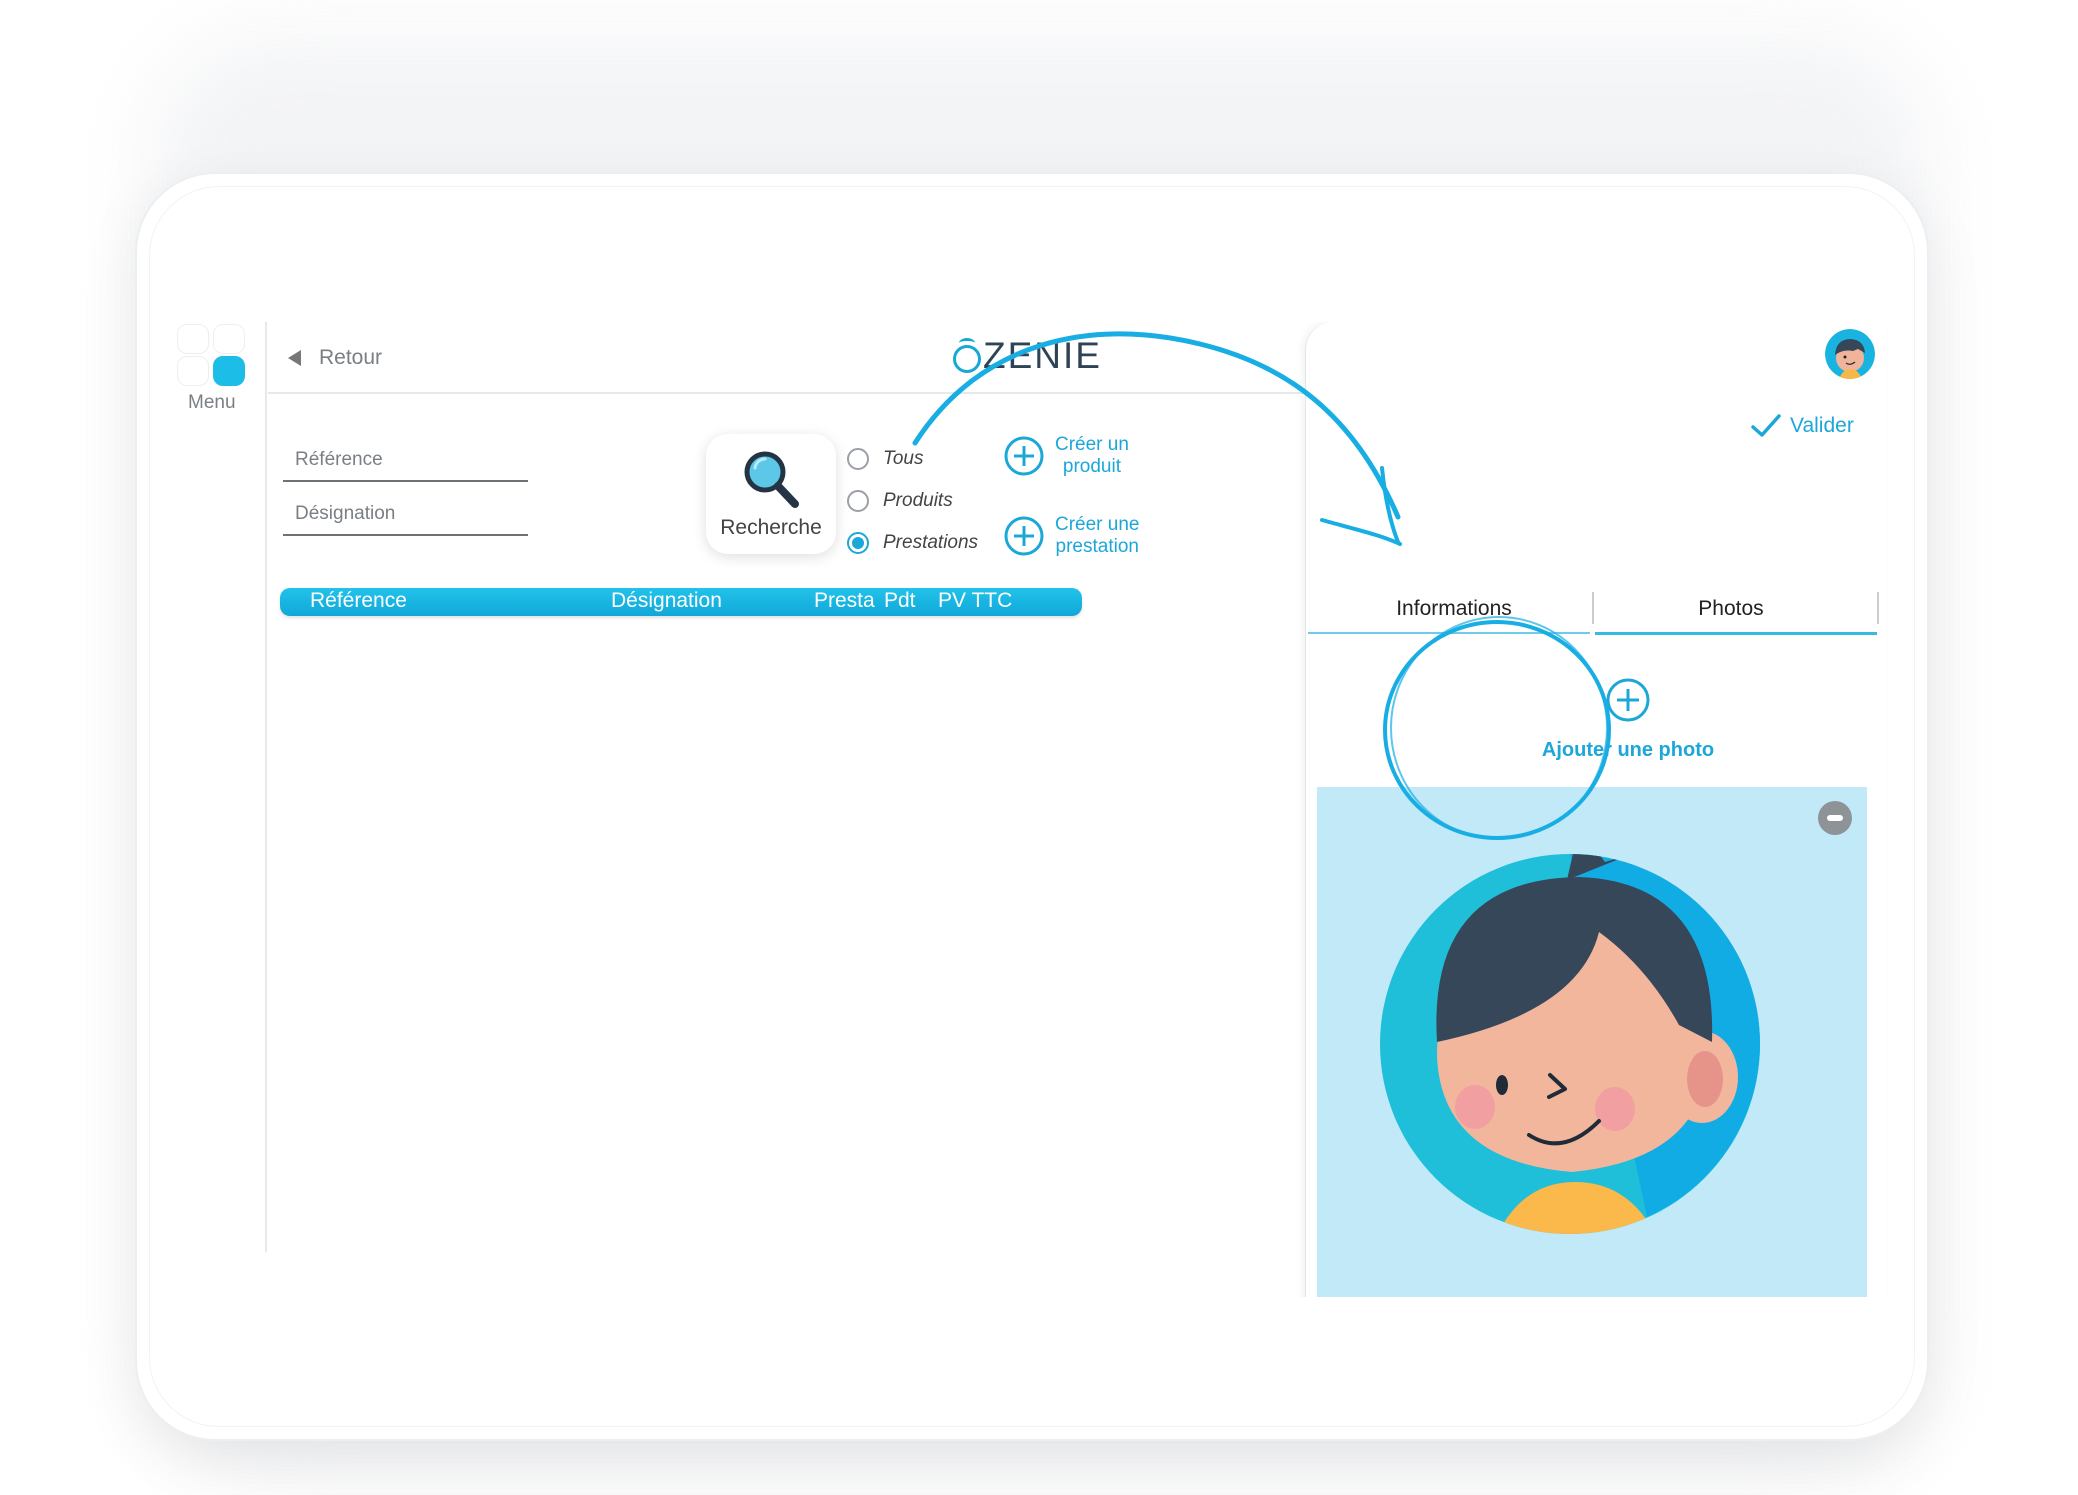 The height and width of the screenshot is (1495, 2078). I want to click on avatar-icon, so click(1850, 354).